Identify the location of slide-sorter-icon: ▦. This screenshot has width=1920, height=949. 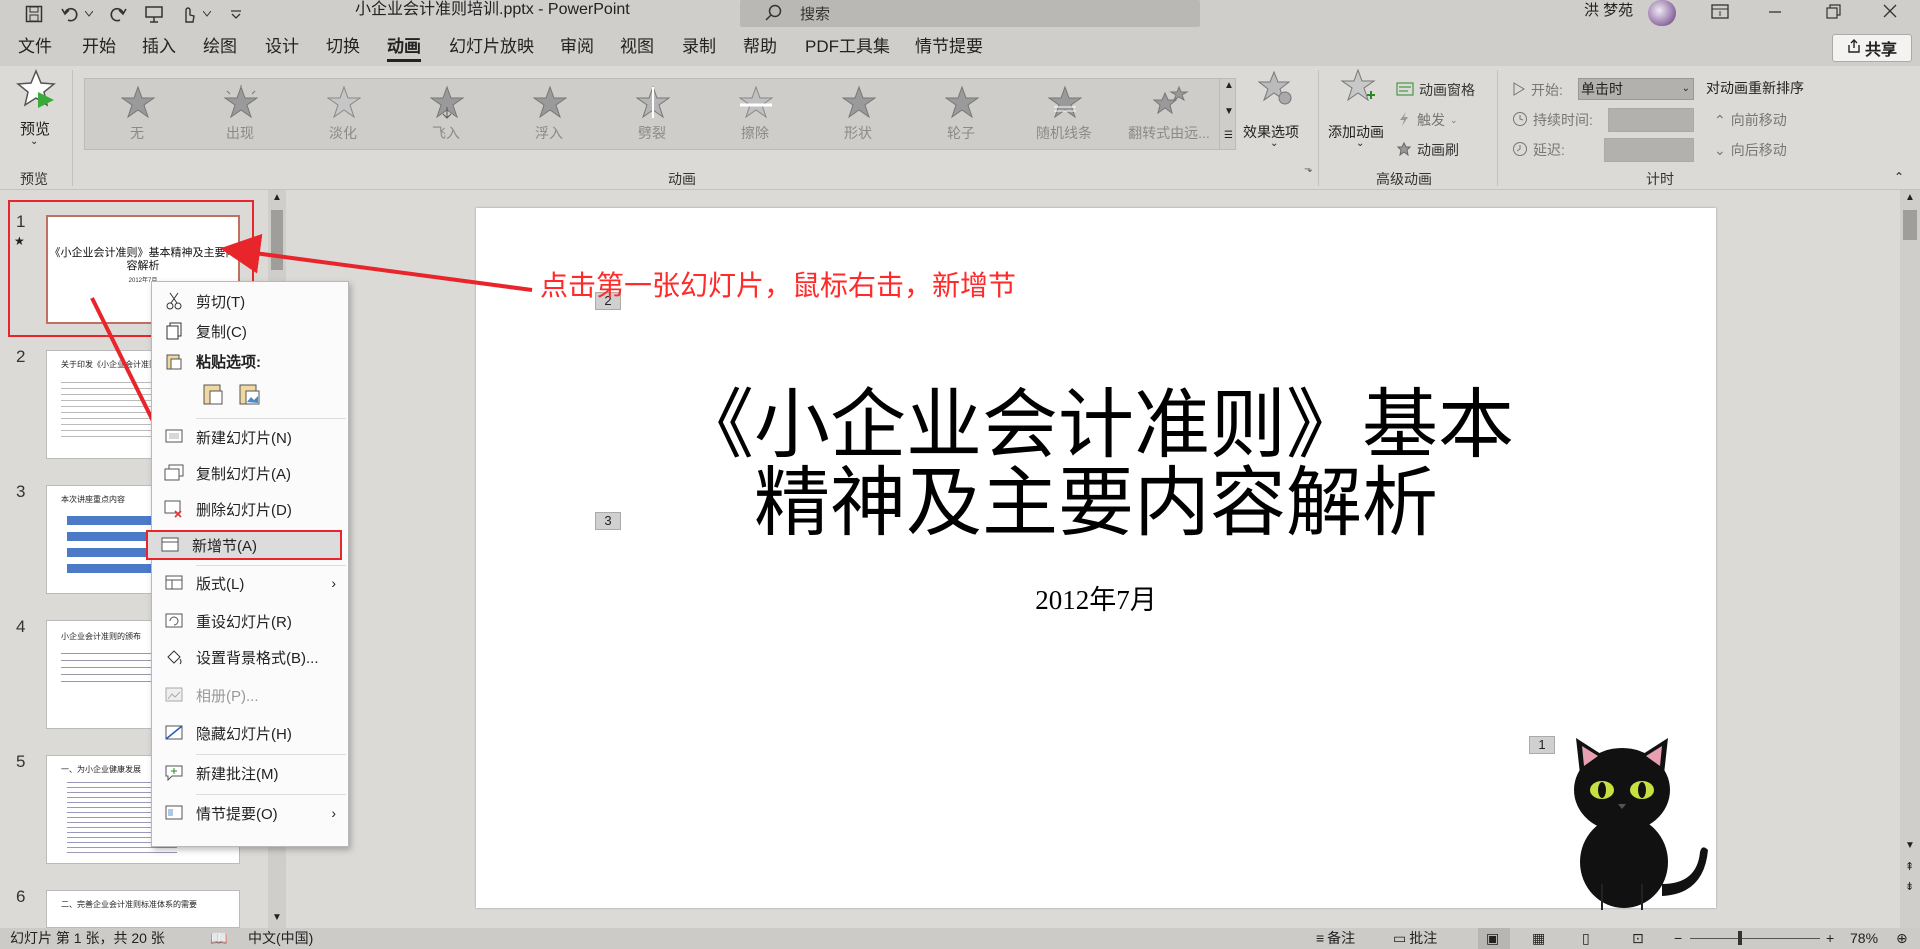
(1538, 938).